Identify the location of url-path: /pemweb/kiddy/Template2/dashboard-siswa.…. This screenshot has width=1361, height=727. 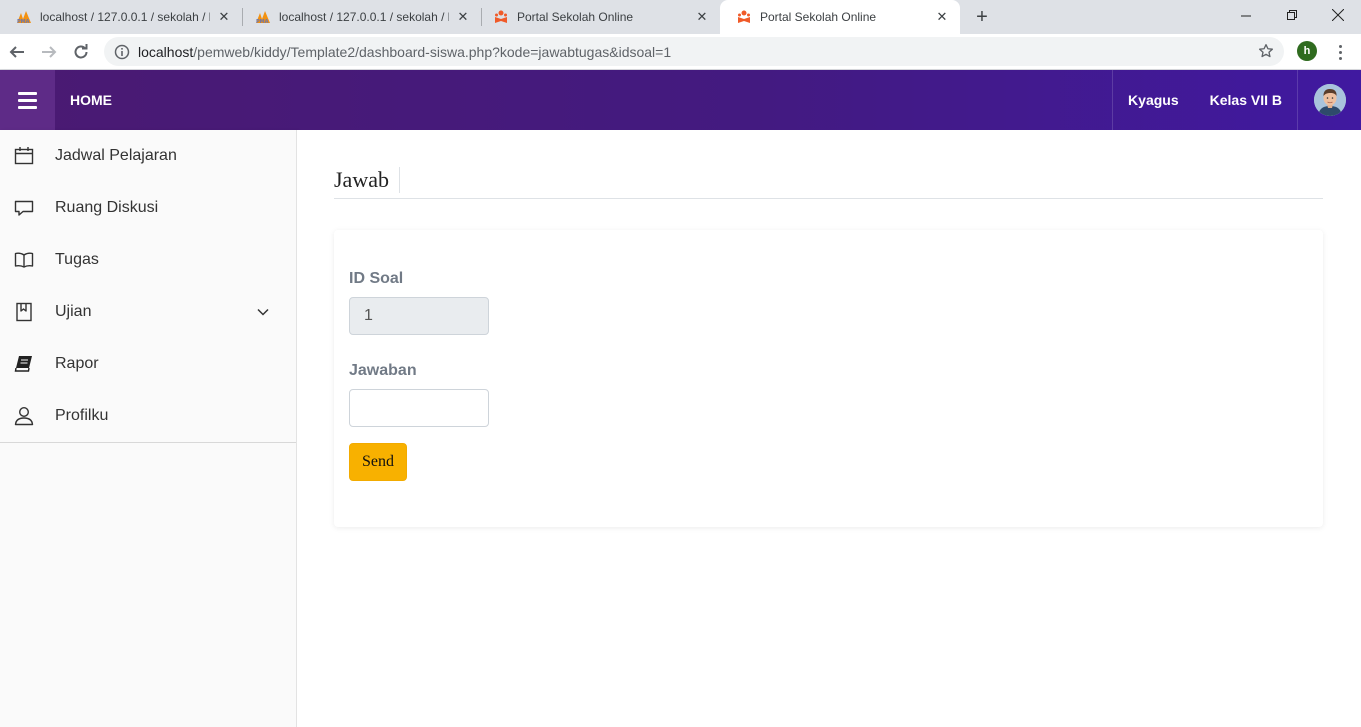
(432, 51).